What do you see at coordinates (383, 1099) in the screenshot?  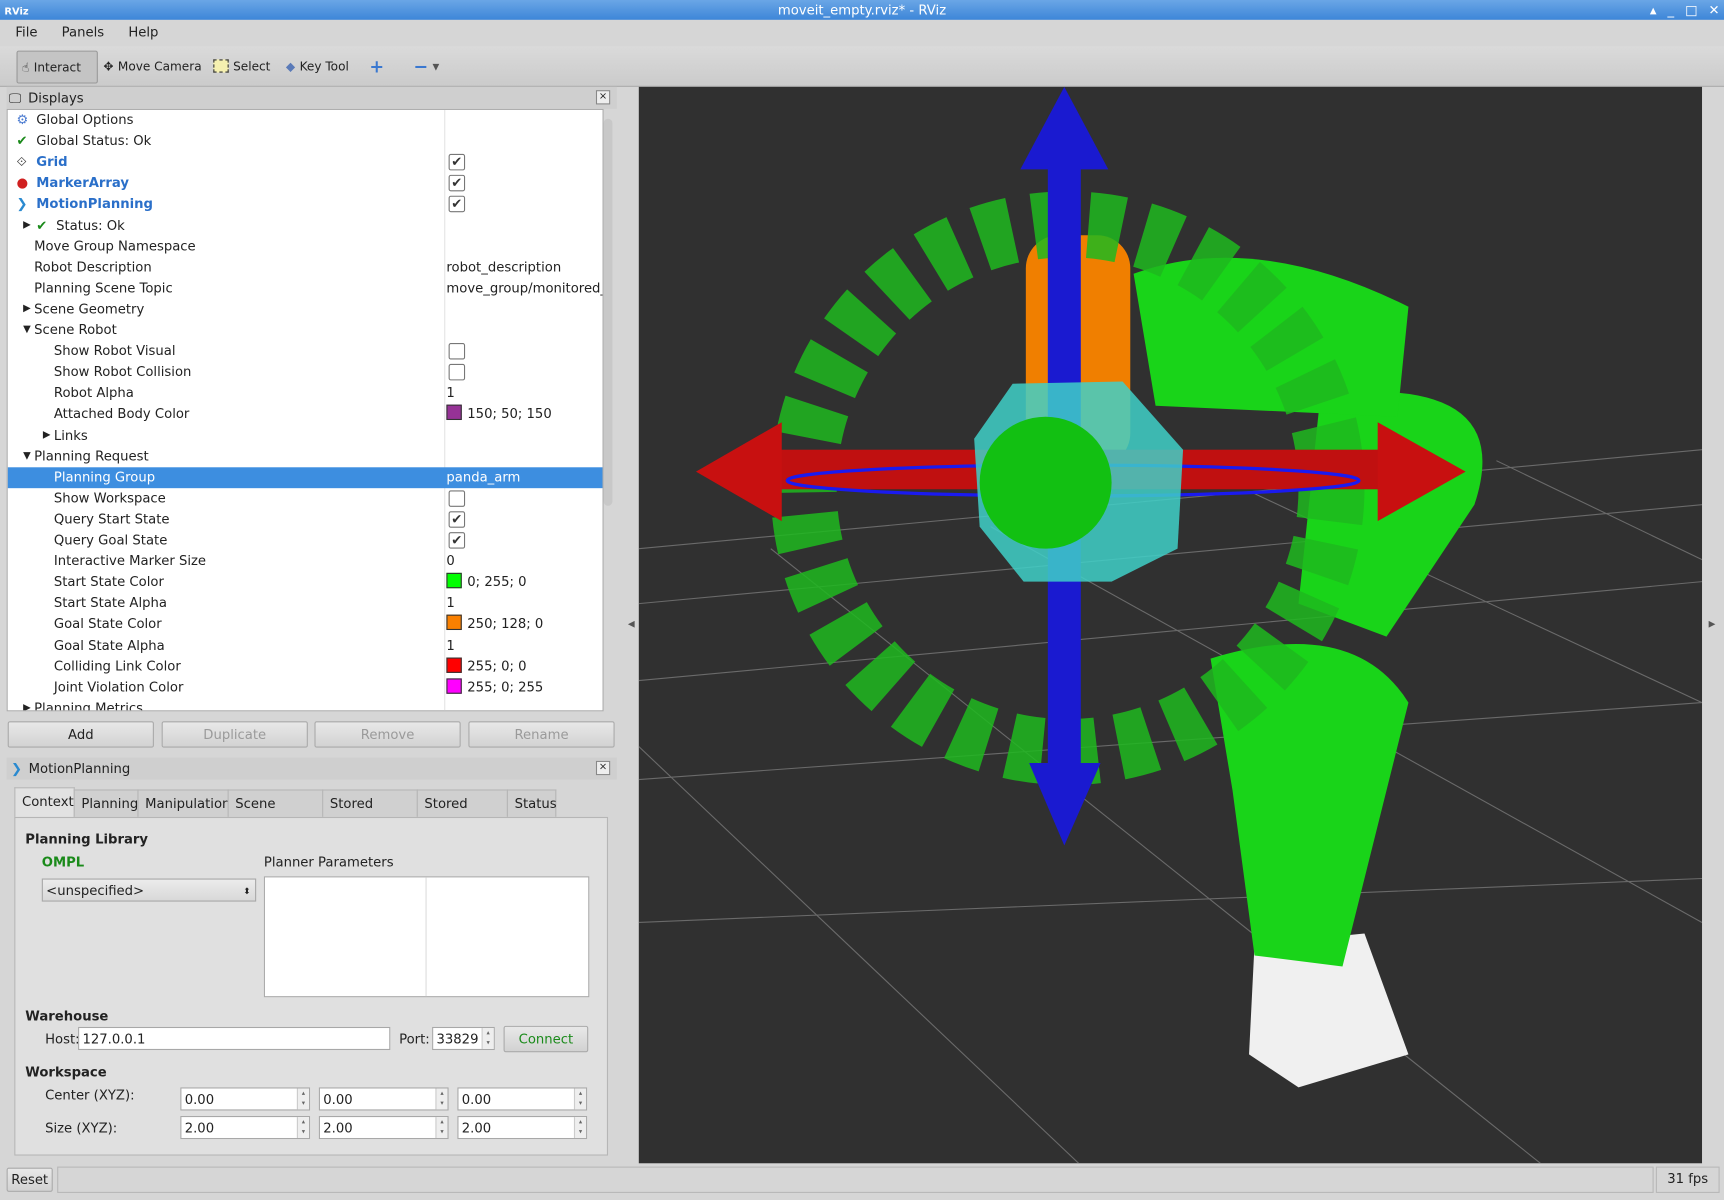 I see `center-y-input: 0.00 ▴ ▾` at bounding box center [383, 1099].